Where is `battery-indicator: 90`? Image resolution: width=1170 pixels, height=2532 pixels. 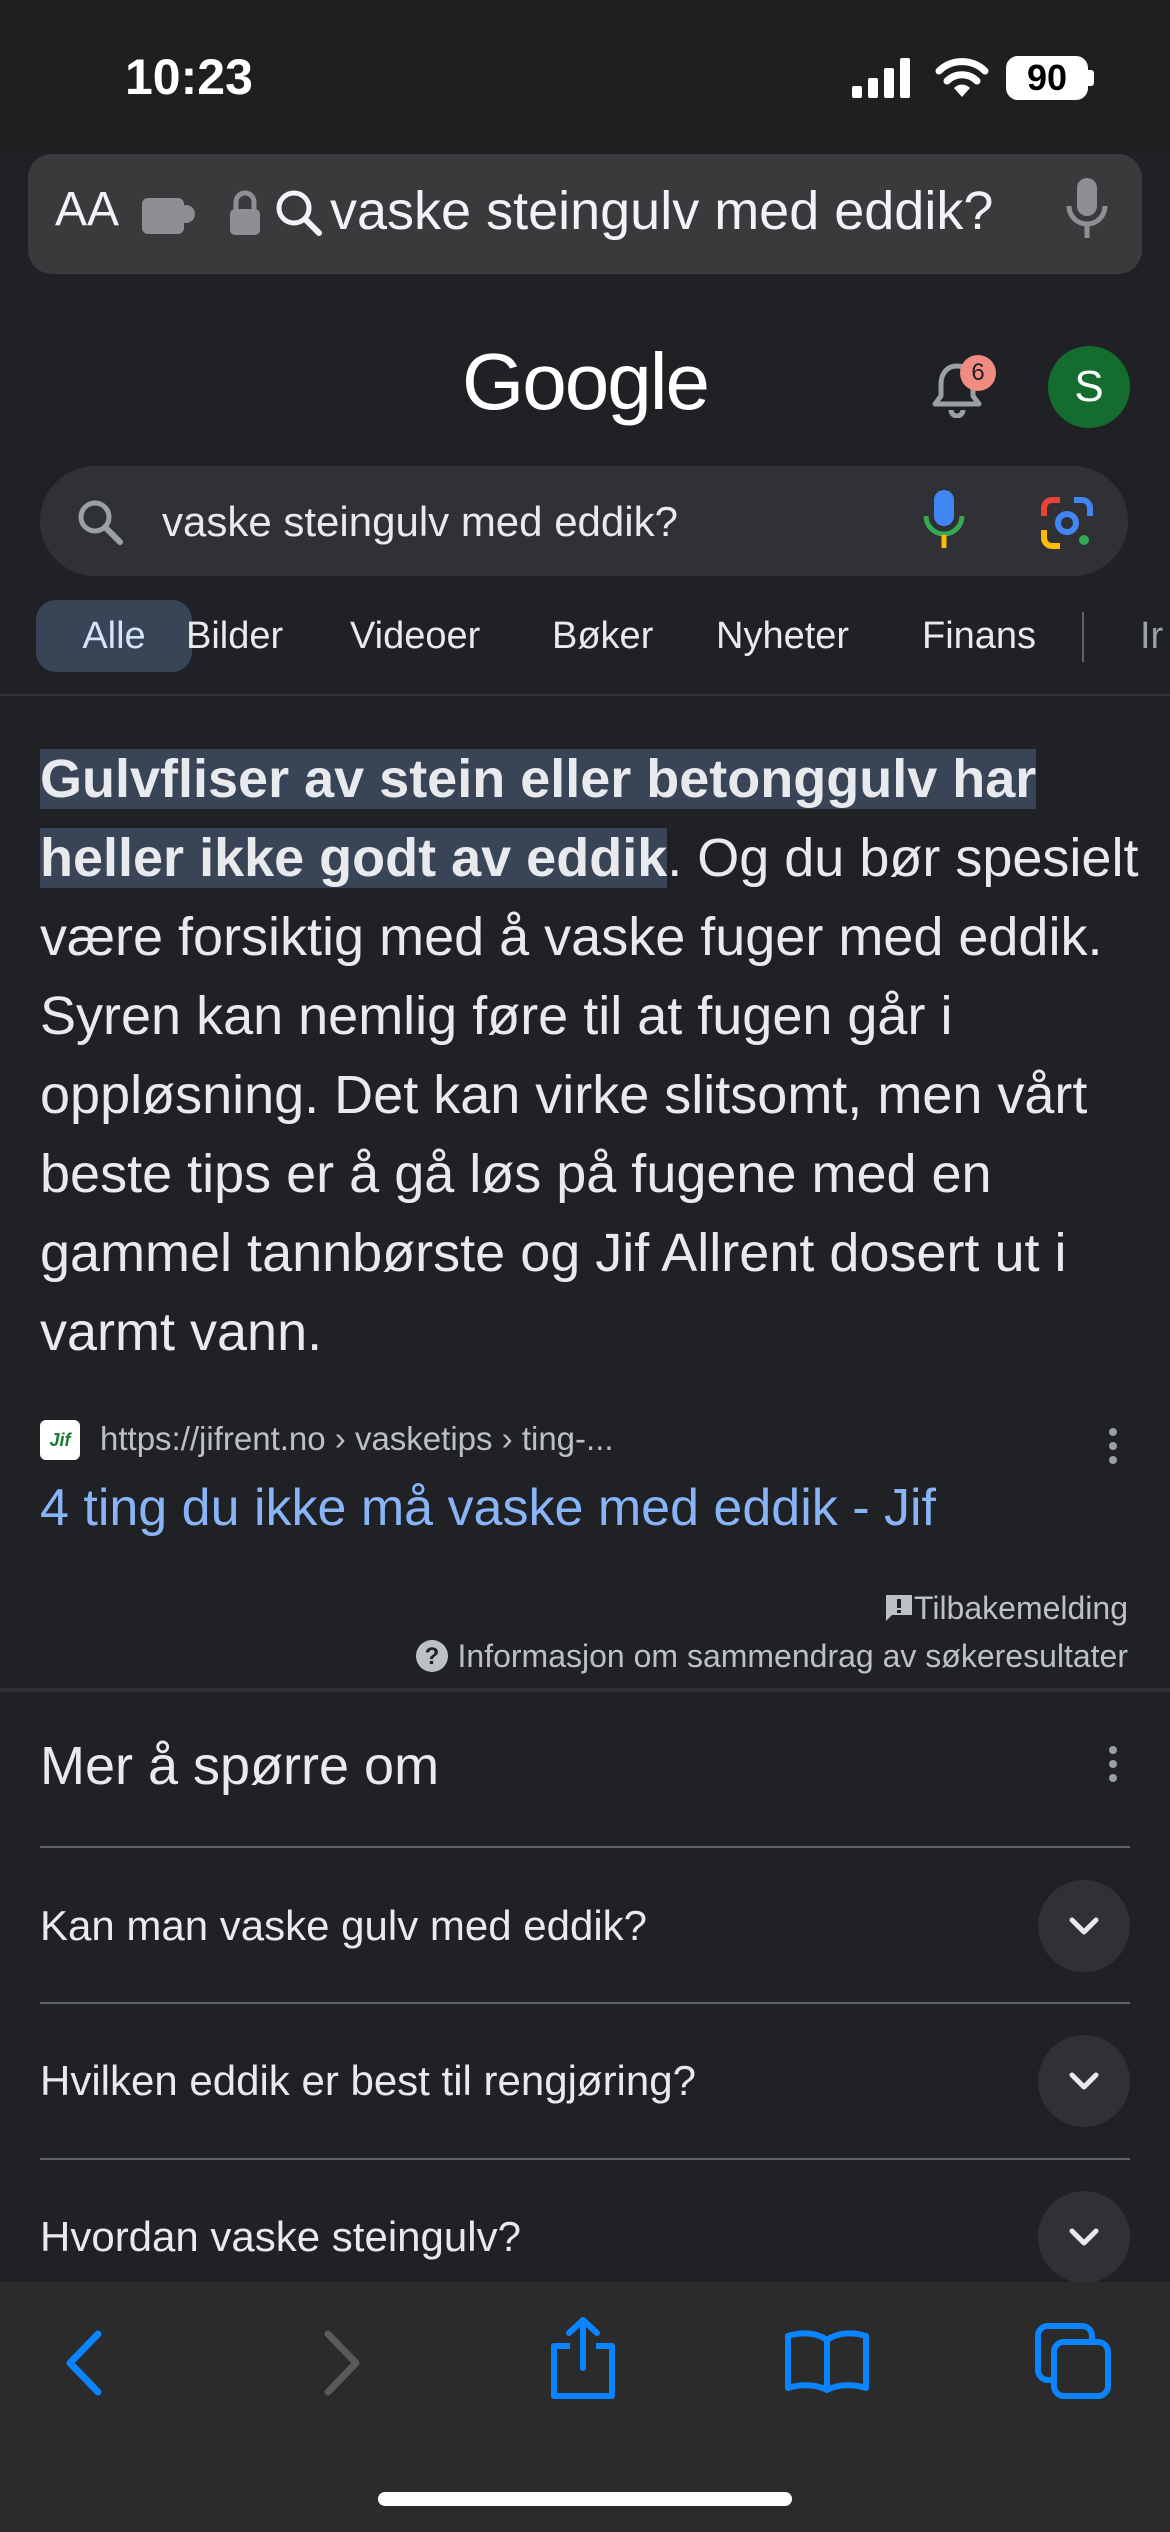 battery-indicator: 90 is located at coordinates (1047, 78).